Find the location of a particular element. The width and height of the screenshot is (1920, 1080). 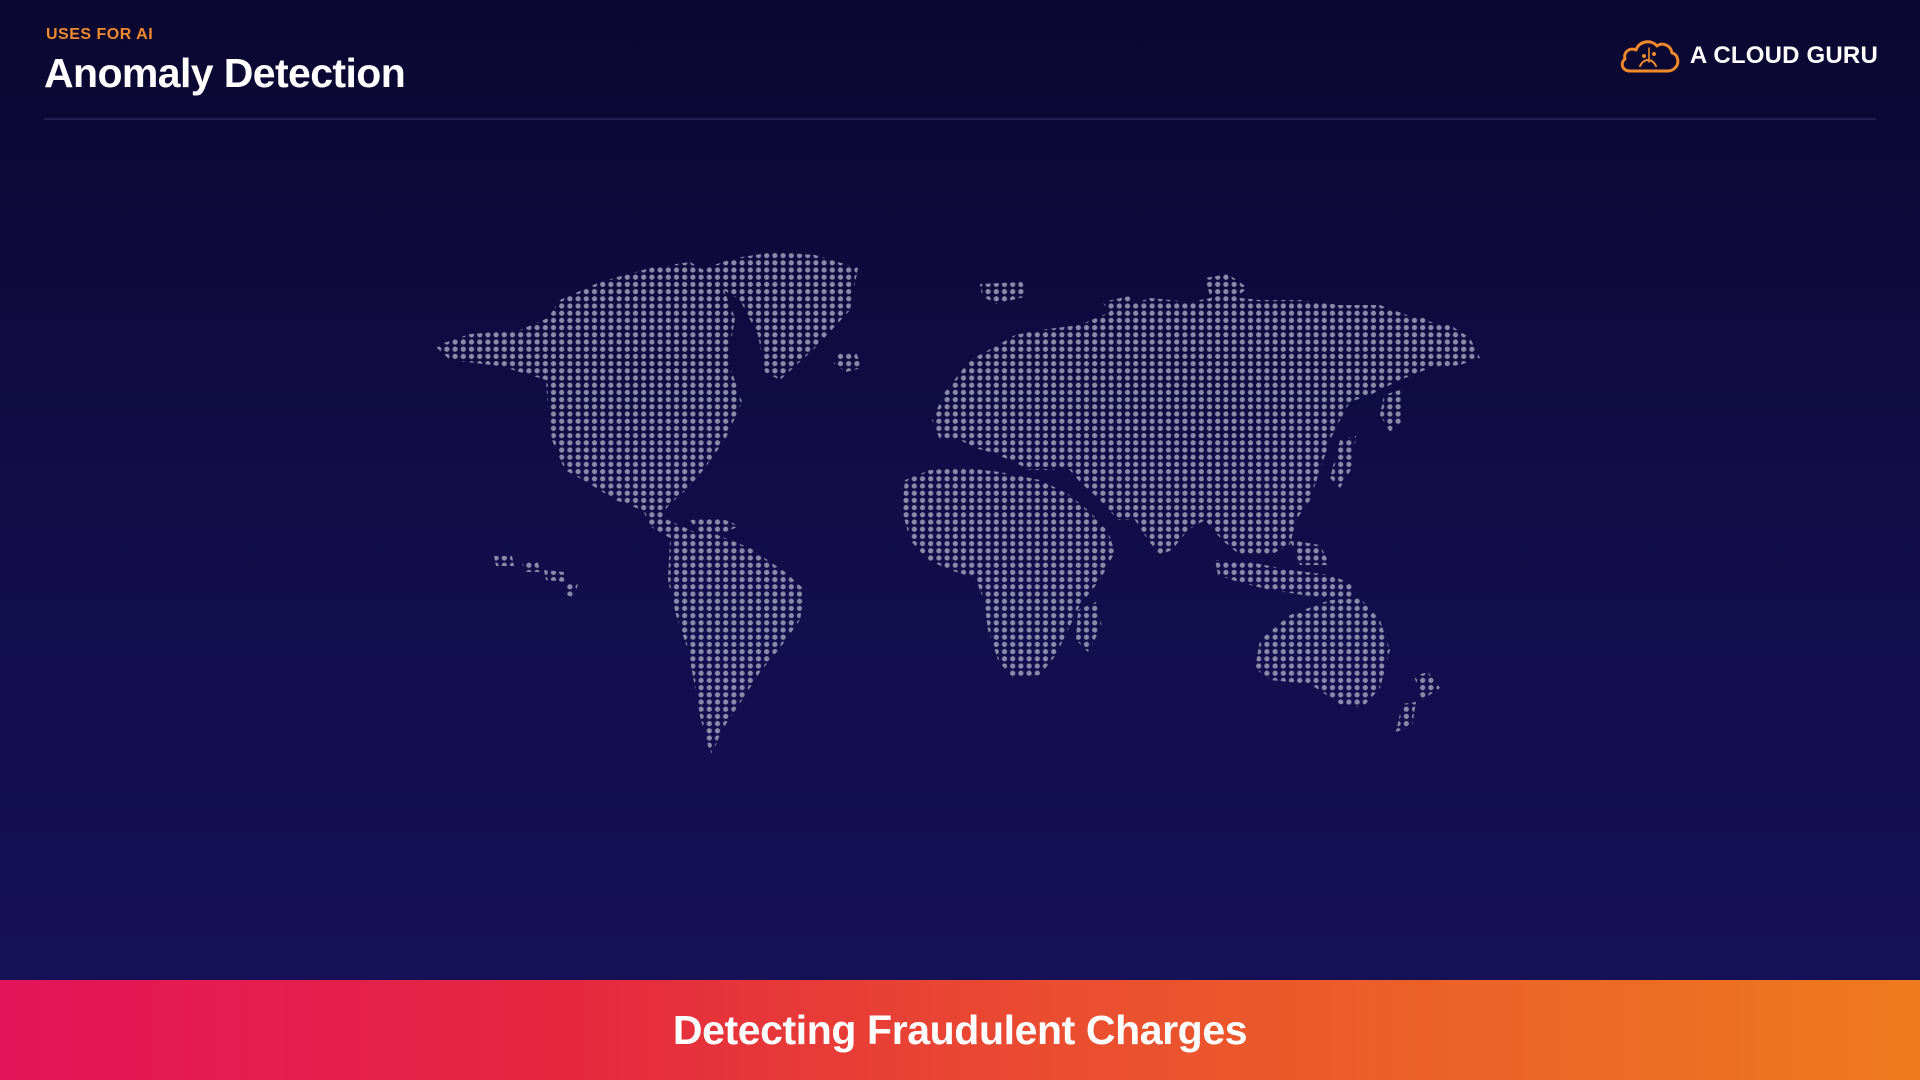

banner-title: Detecting Fraudulent Charges is located at coordinates (960, 1029).